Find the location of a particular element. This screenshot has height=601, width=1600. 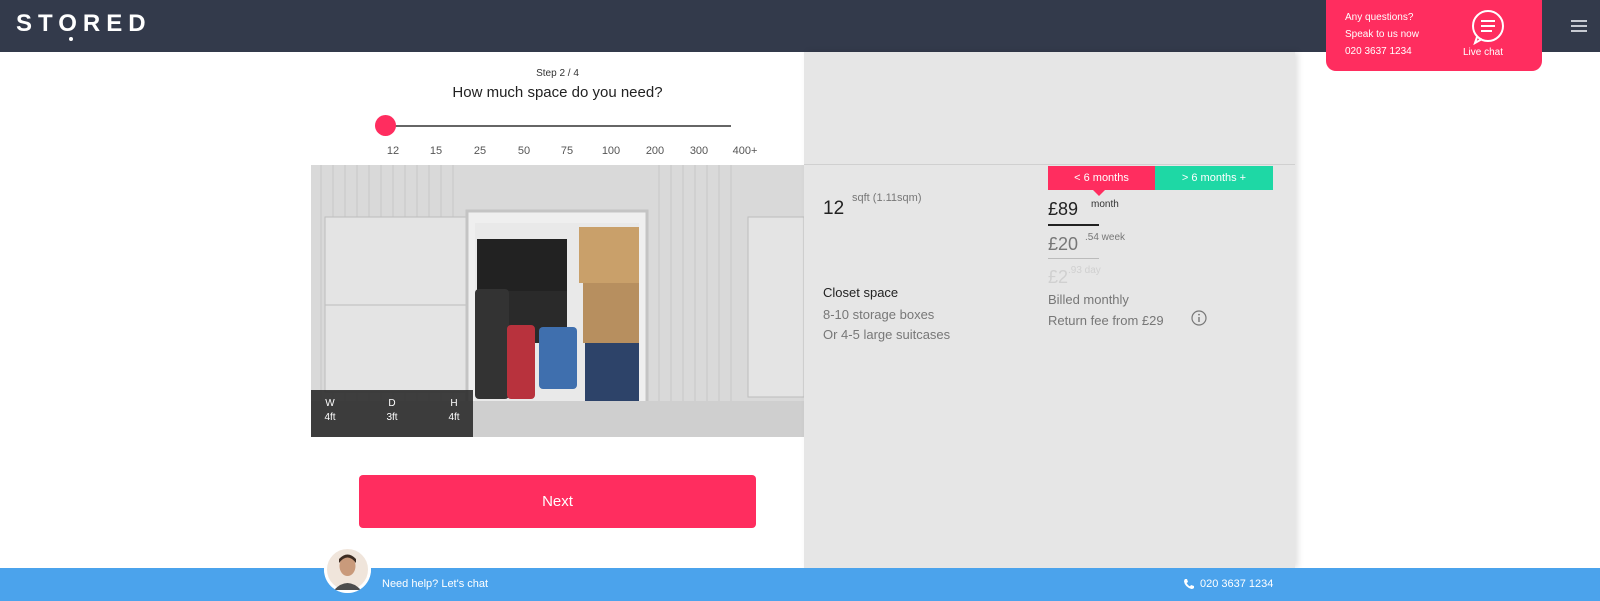

help-footer is located at coordinates (800, 584).